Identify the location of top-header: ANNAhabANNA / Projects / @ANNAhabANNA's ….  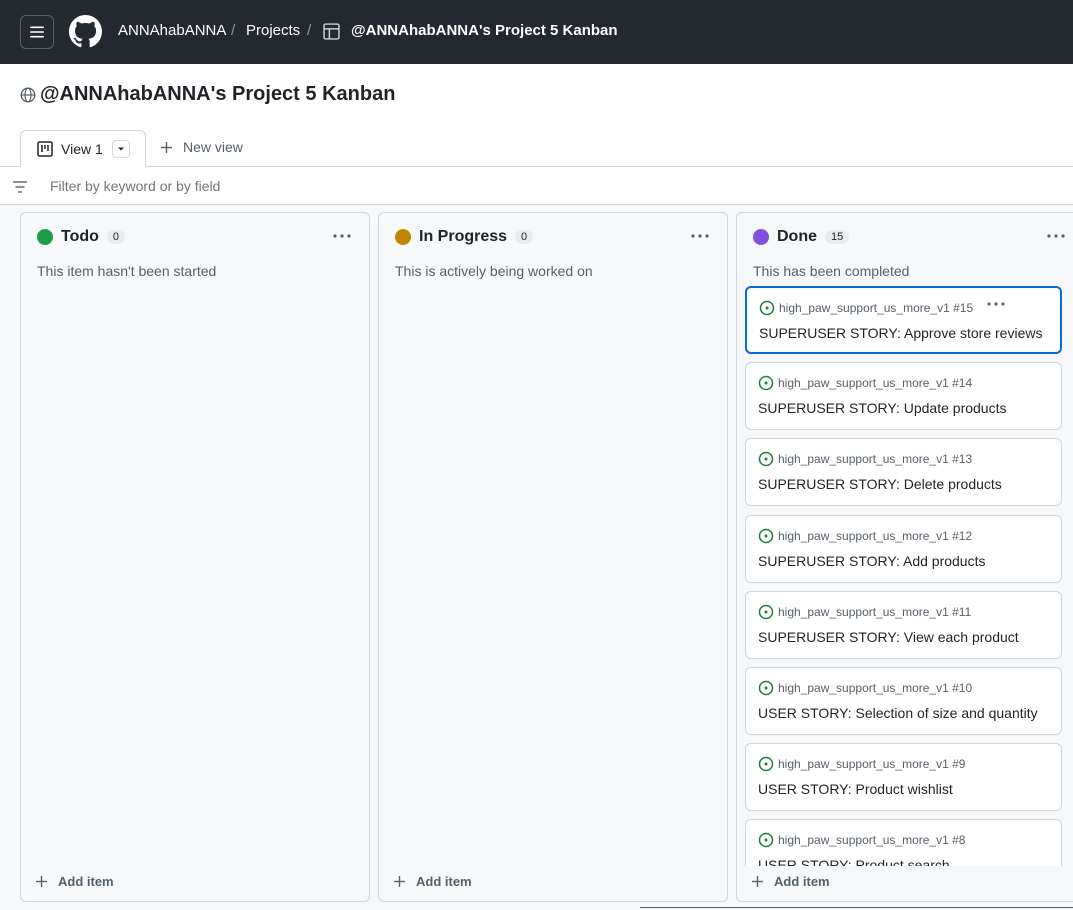
(536, 32).